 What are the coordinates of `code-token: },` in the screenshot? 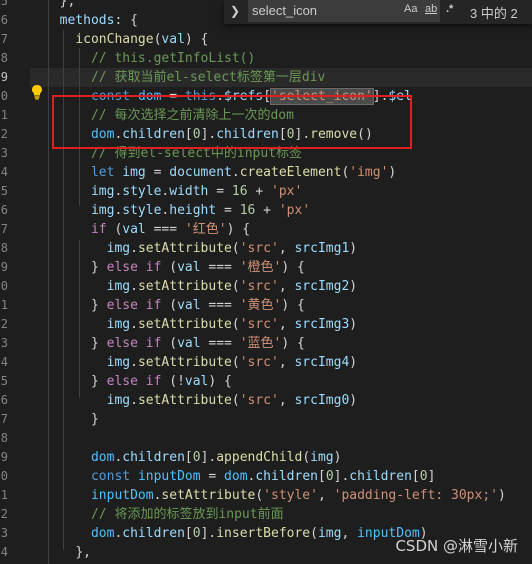 It's located at (67, 4).